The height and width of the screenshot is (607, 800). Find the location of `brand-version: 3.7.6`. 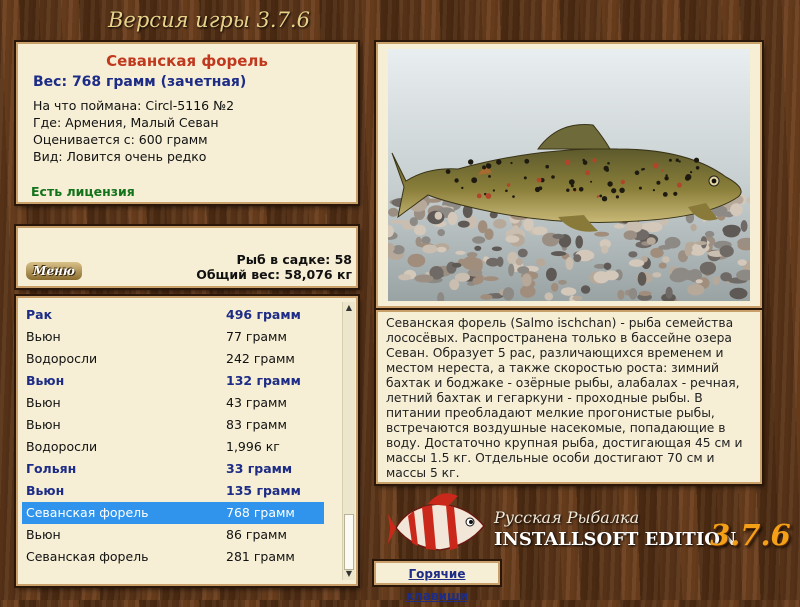

brand-version: 3.7.6 is located at coordinates (750, 535).